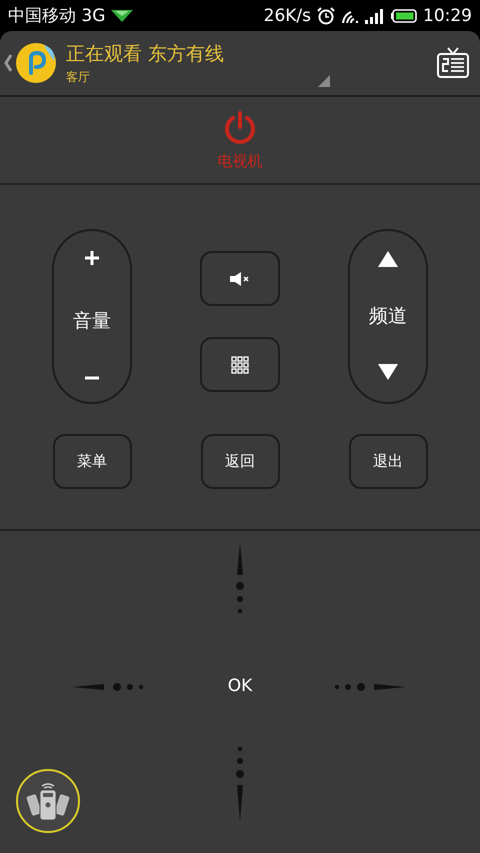 This screenshot has height=853, width=480. I want to click on channel-rocker: 频道, so click(388, 316).